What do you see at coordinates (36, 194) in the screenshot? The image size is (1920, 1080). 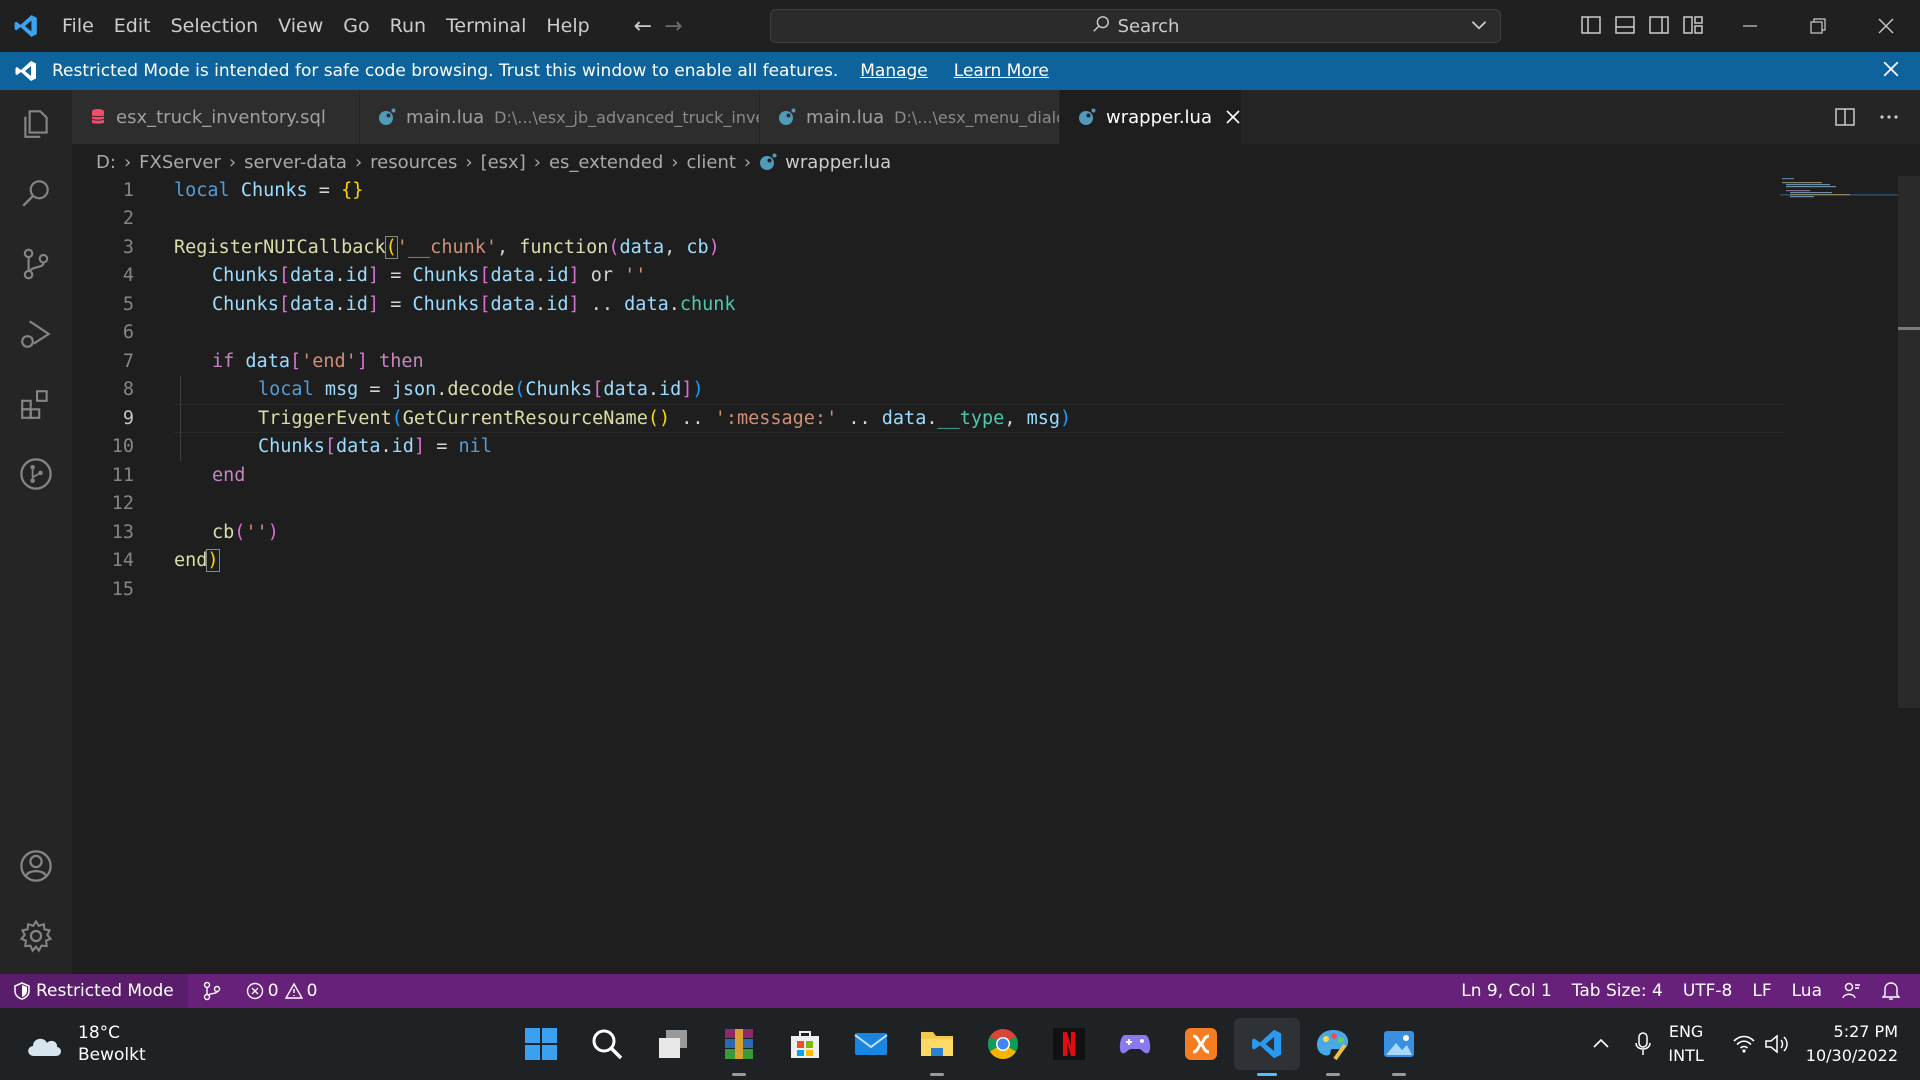 I see `search-icon` at bounding box center [36, 194].